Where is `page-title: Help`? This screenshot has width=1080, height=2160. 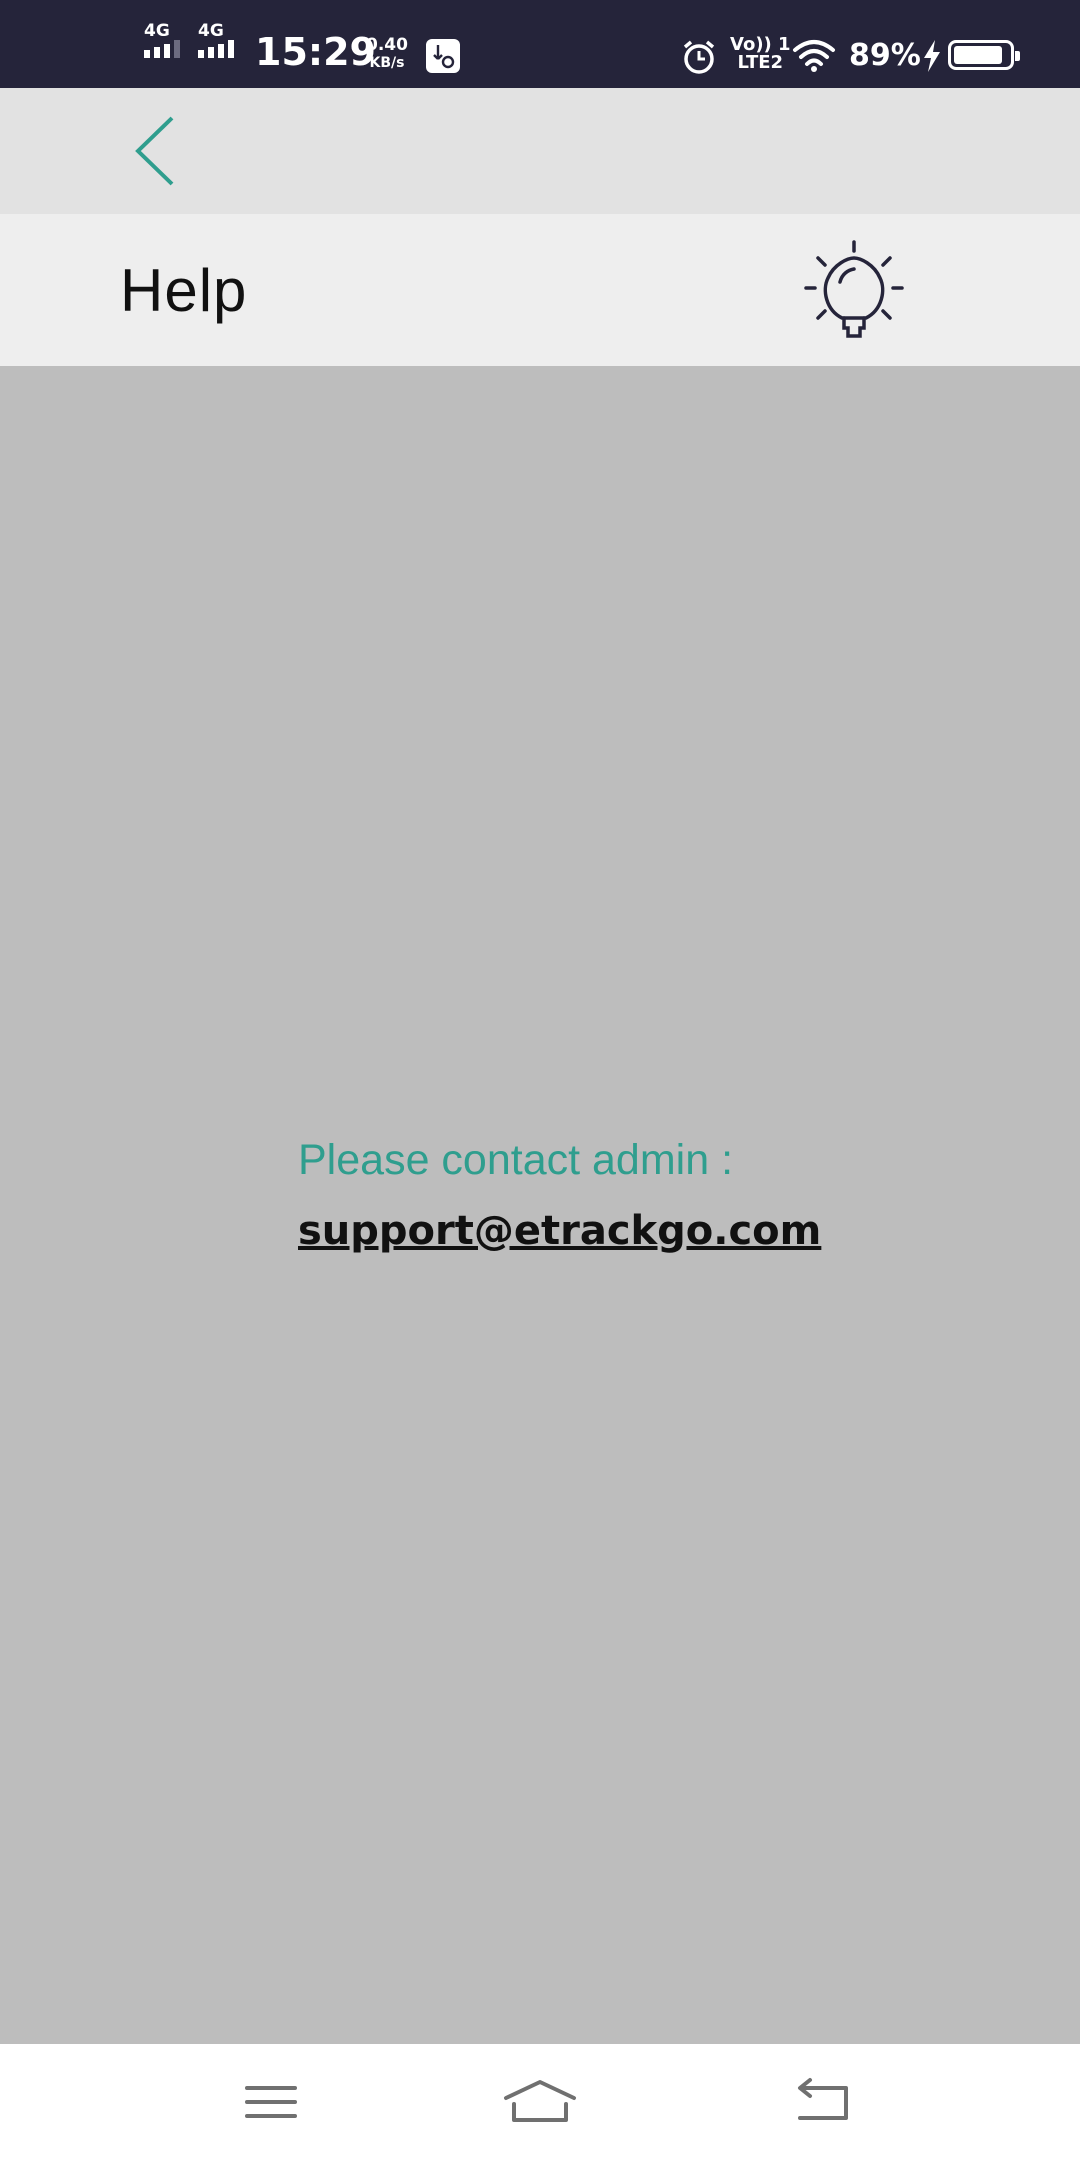 page-title: Help is located at coordinates (184, 290).